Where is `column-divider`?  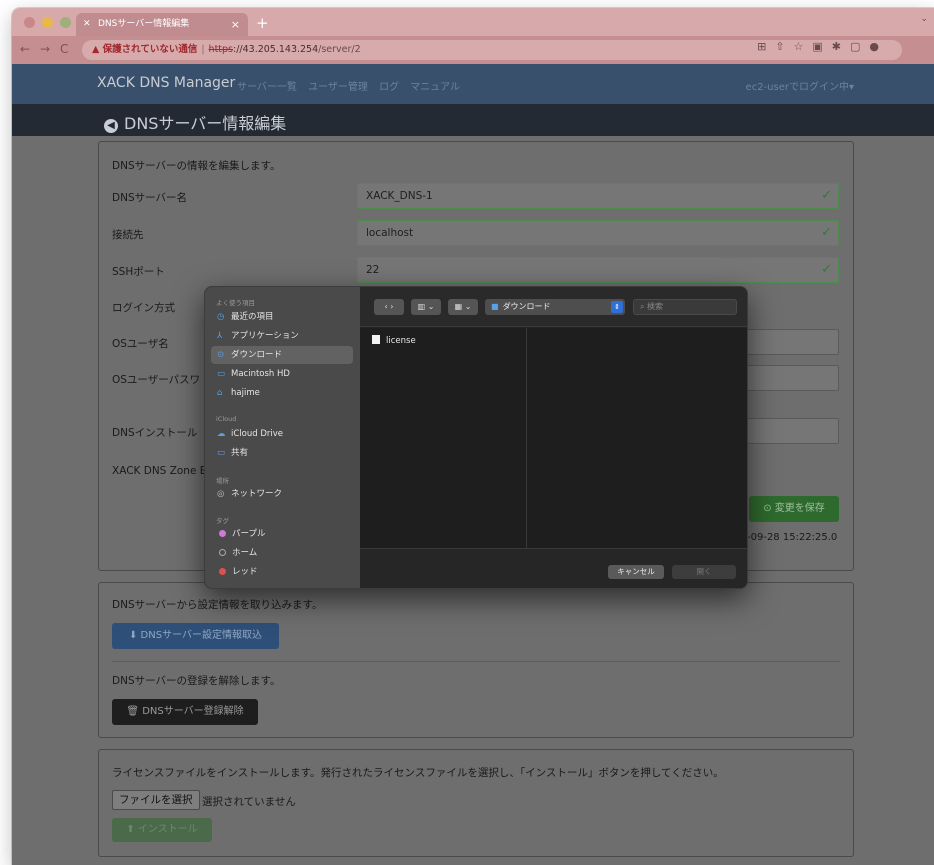
column-divider is located at coordinates (526, 438).